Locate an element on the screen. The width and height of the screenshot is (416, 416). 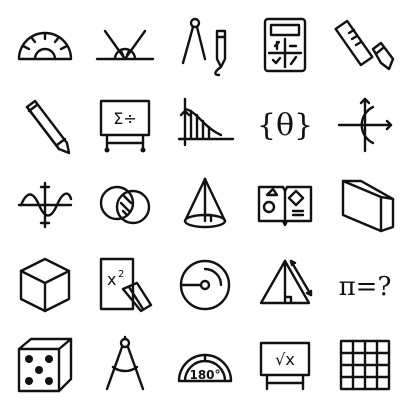
theta-label: {θ} is located at coordinates (285, 125).